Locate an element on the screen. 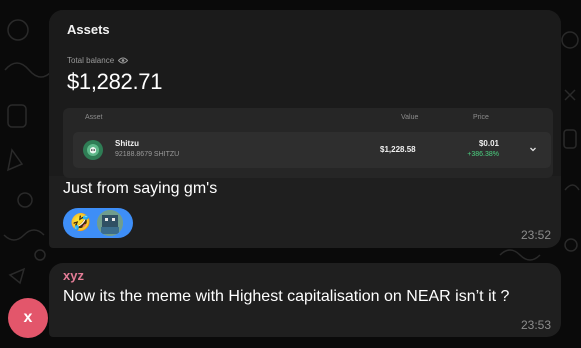 This screenshot has height=348, width=581. total-balance-label: Total balance is located at coordinates (98, 60).